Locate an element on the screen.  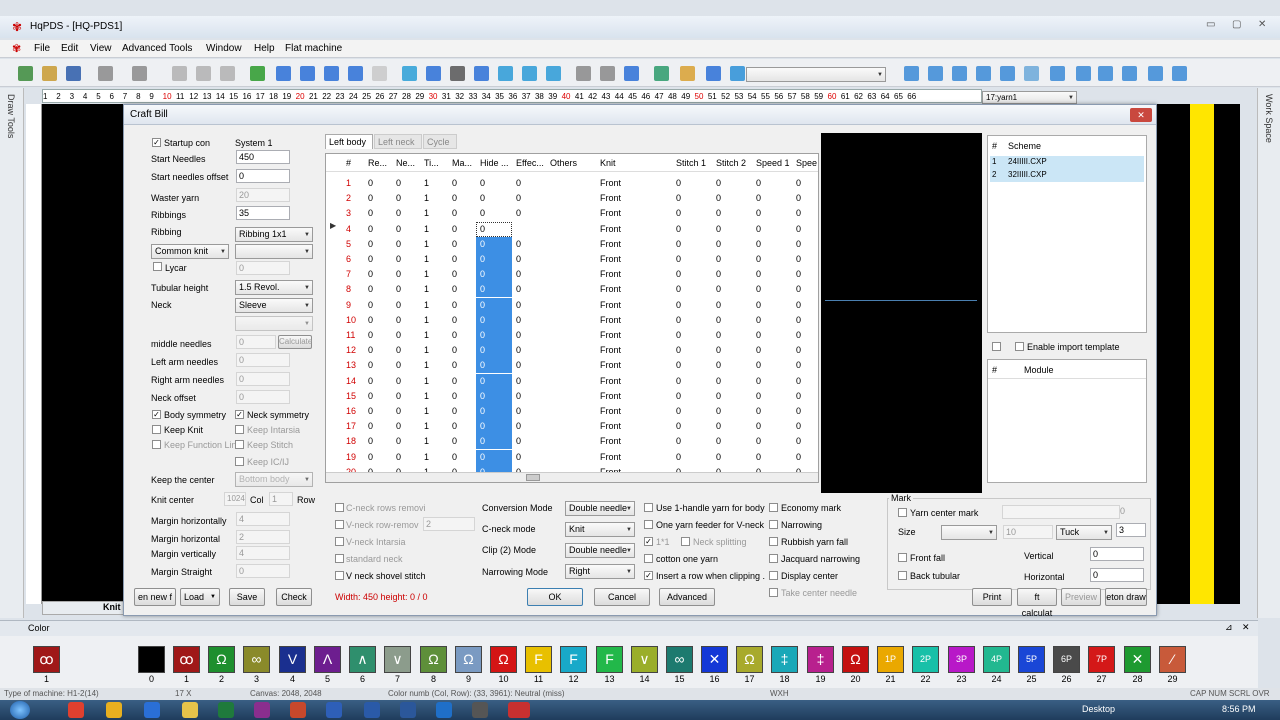
publisher-icon is located at coordinates (334, 710).